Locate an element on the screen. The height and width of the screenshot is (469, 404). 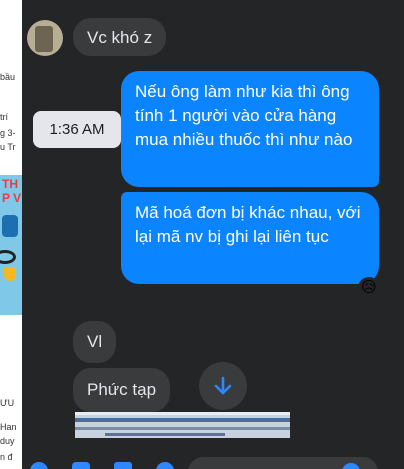
message-bubble-incoming: Phức tạp is located at coordinates (122, 390).